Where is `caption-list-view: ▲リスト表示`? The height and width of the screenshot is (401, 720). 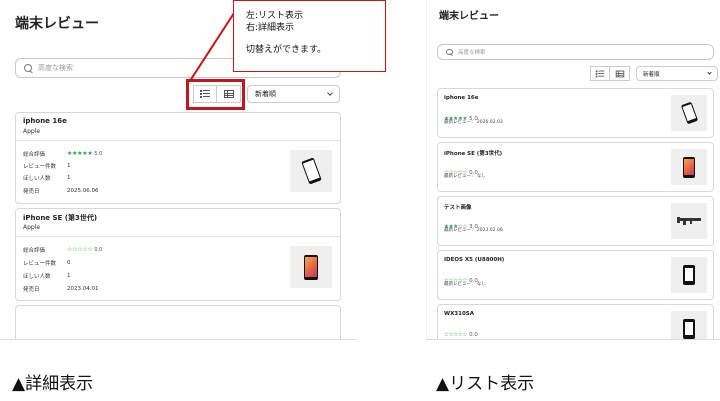 caption-list-view: ▲リスト表示 is located at coordinates (485, 384).